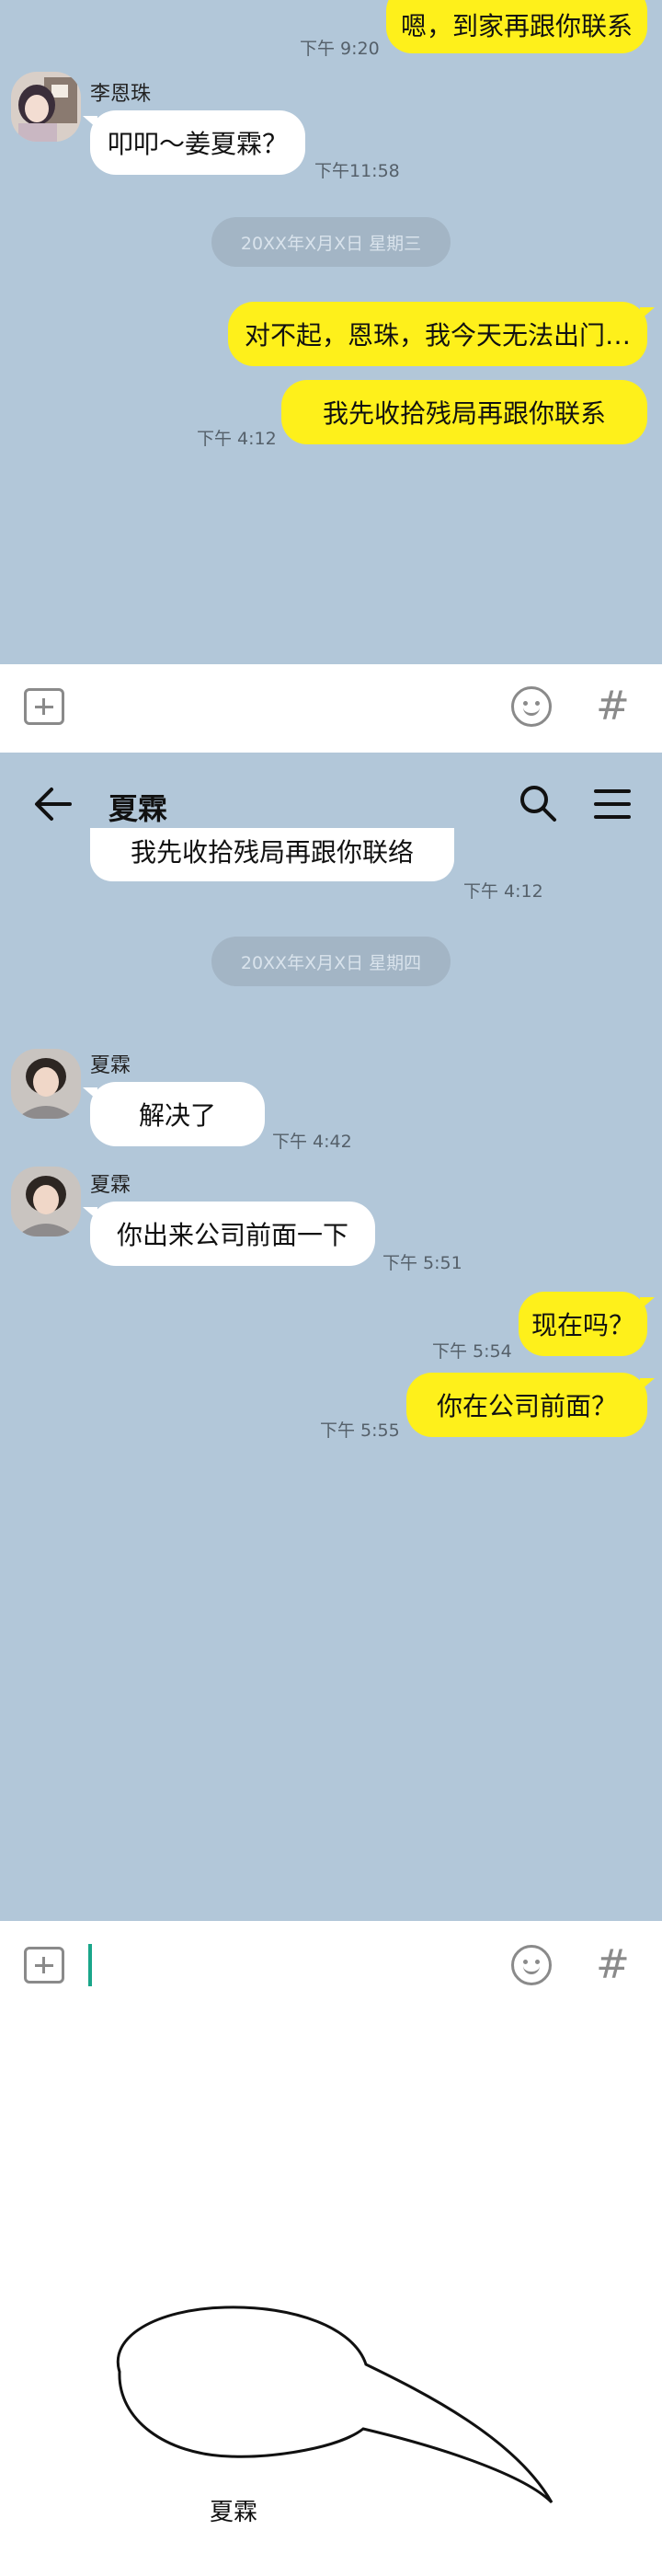 This screenshot has height=2576, width=662. Describe the element at coordinates (331, 708) in the screenshot. I see `input-bar-1: #` at that location.